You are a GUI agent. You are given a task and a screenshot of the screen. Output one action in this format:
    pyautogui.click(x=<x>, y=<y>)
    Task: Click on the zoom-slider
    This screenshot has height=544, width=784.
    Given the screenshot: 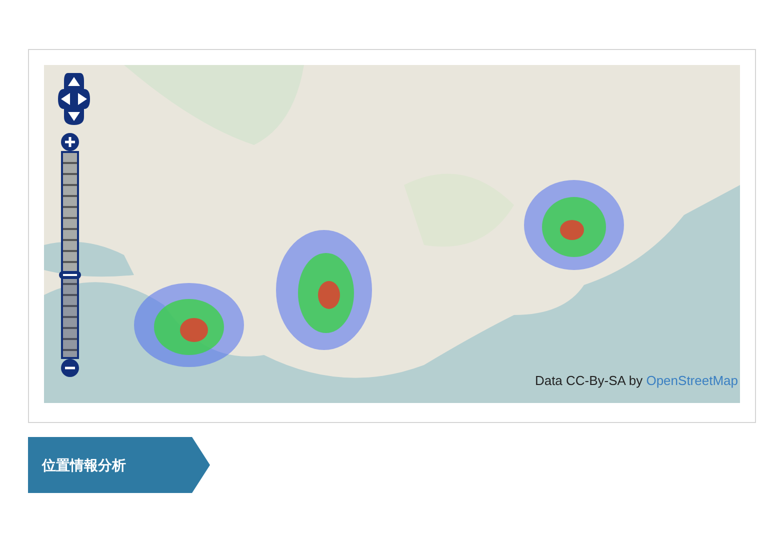 What is the action you would take?
    pyautogui.click(x=70, y=255)
    